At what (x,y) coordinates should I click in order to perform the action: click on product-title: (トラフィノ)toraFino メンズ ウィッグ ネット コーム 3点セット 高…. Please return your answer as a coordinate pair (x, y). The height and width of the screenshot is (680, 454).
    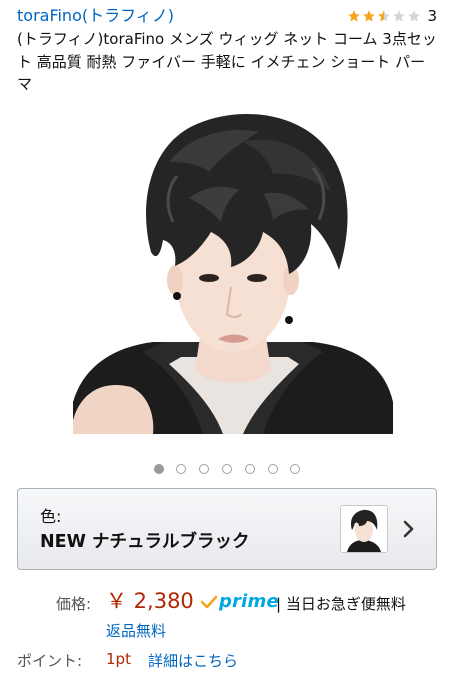
    Looking at the image, I should click on (227, 61).